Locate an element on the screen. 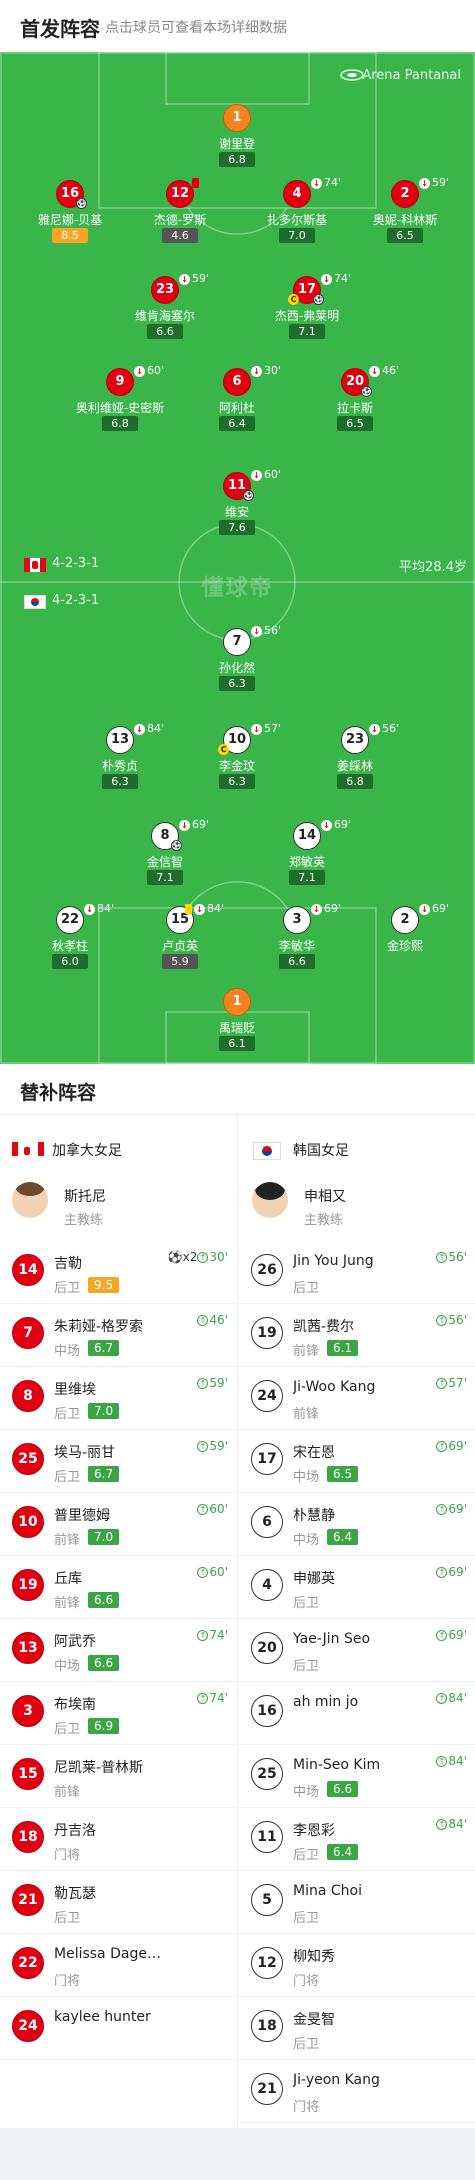 The width and height of the screenshot is (475, 2180). player-marker: 10 李金玟 6.3 ↓ 57' C is located at coordinates (237, 759).